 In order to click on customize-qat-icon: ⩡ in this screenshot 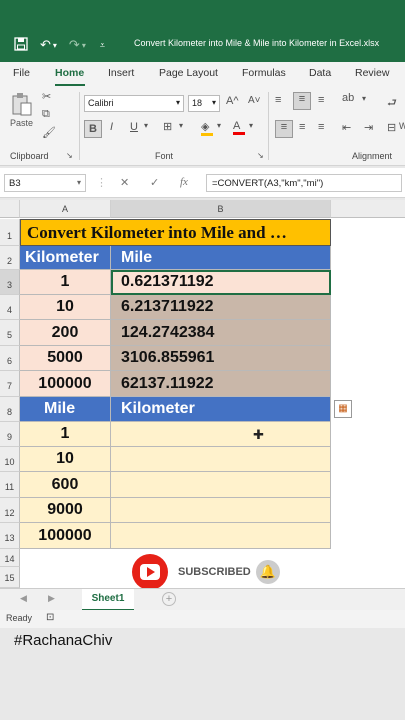, I will do `click(102, 45)`.